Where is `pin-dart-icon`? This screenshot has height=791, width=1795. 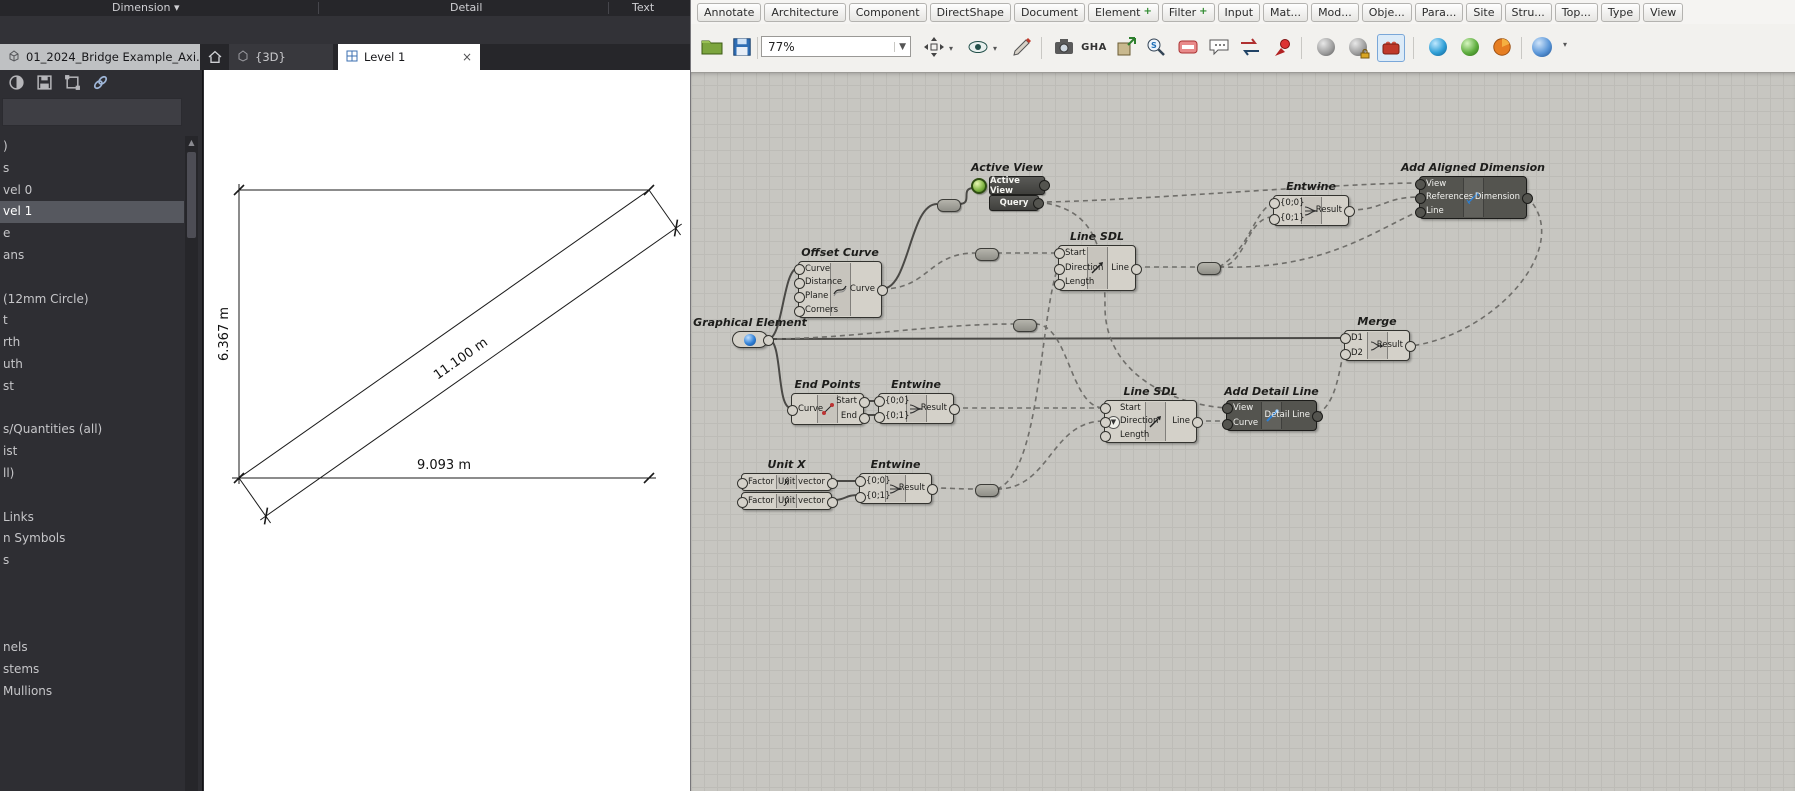
pin-dart-icon is located at coordinates (1282, 47).